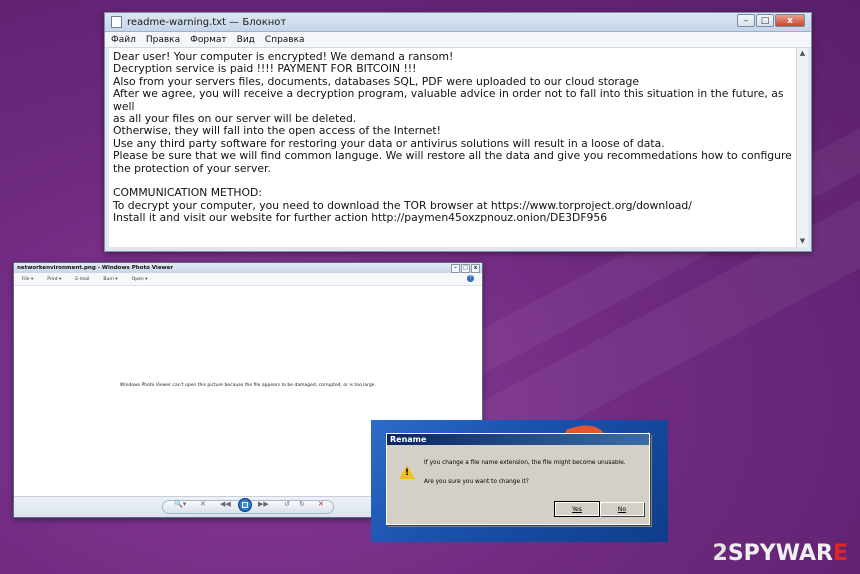 Image resolution: width=860 pixels, height=574 pixels. What do you see at coordinates (246, 40) in the screenshot?
I see `menu-view: Вид` at bounding box center [246, 40].